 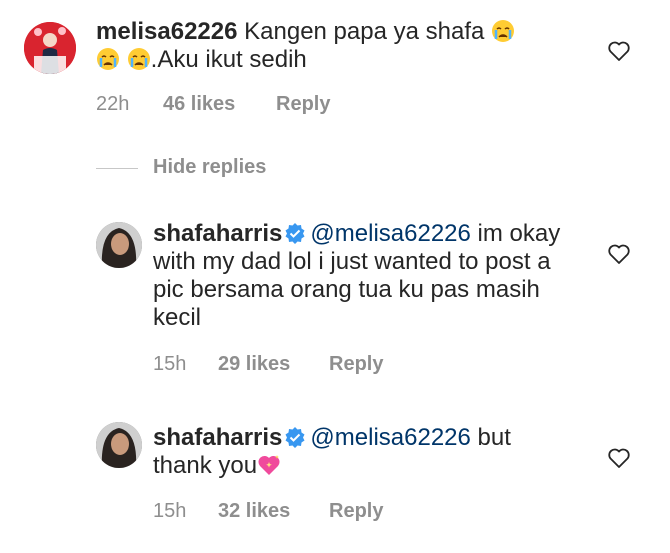 What do you see at coordinates (228, 59) in the screenshot?
I see `comment-body: .Aku ikut sedih` at bounding box center [228, 59].